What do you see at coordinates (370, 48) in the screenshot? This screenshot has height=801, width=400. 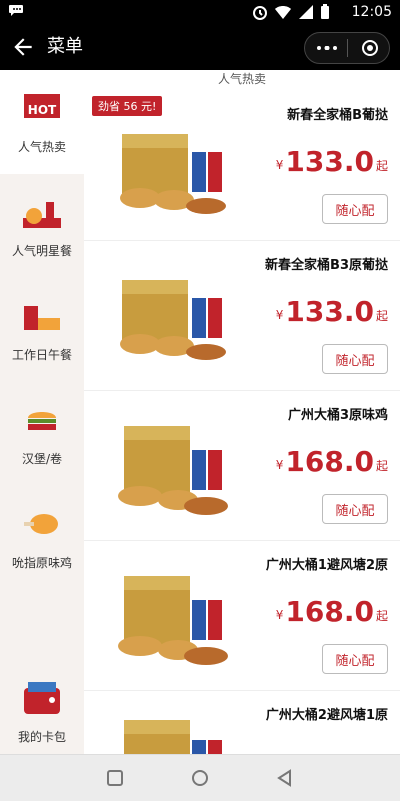 I see `close-target-icon` at bounding box center [370, 48].